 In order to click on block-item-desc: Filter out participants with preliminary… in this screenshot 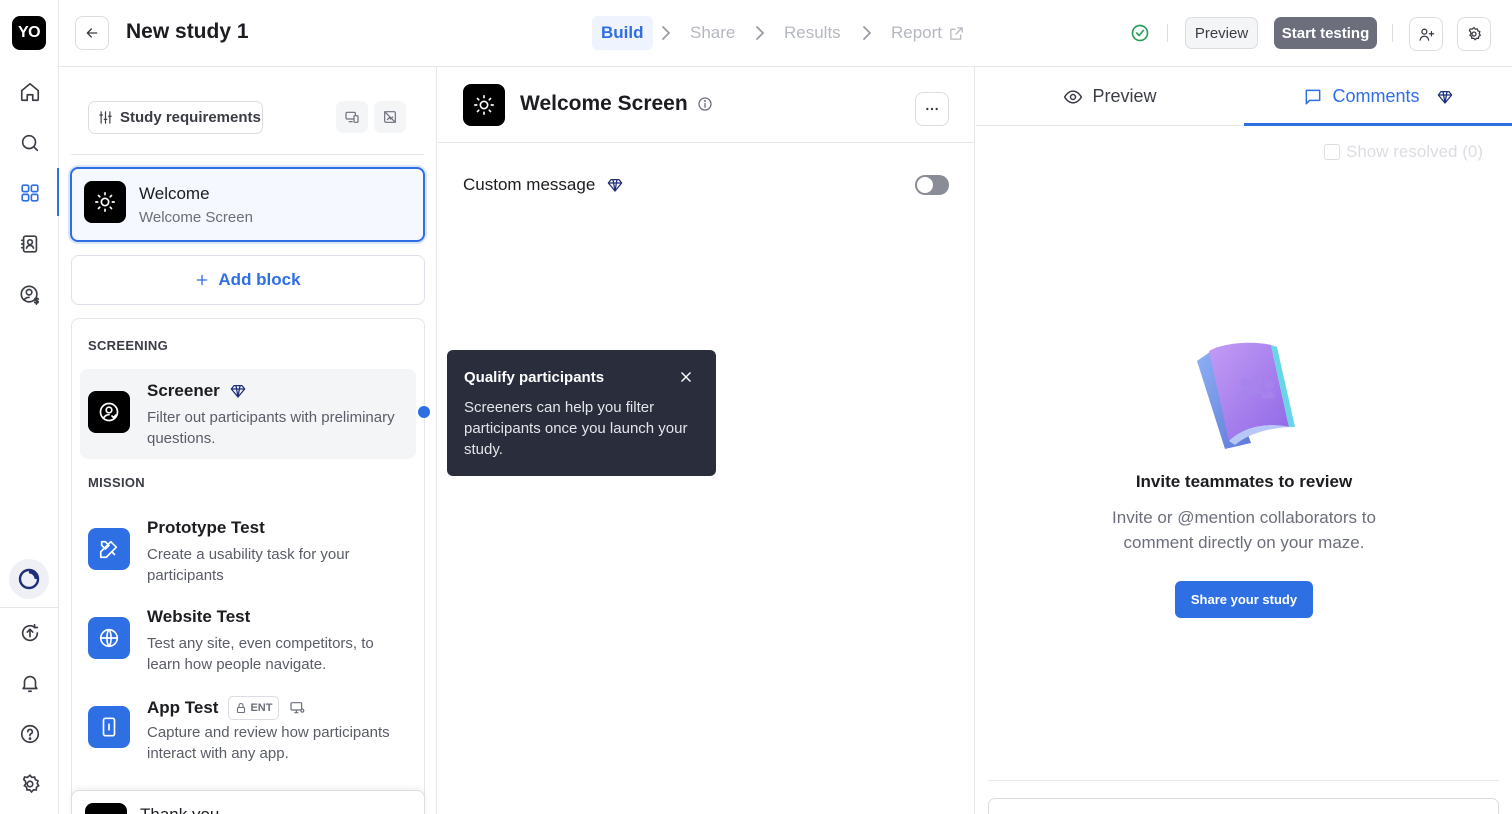, I will do `click(271, 428)`.